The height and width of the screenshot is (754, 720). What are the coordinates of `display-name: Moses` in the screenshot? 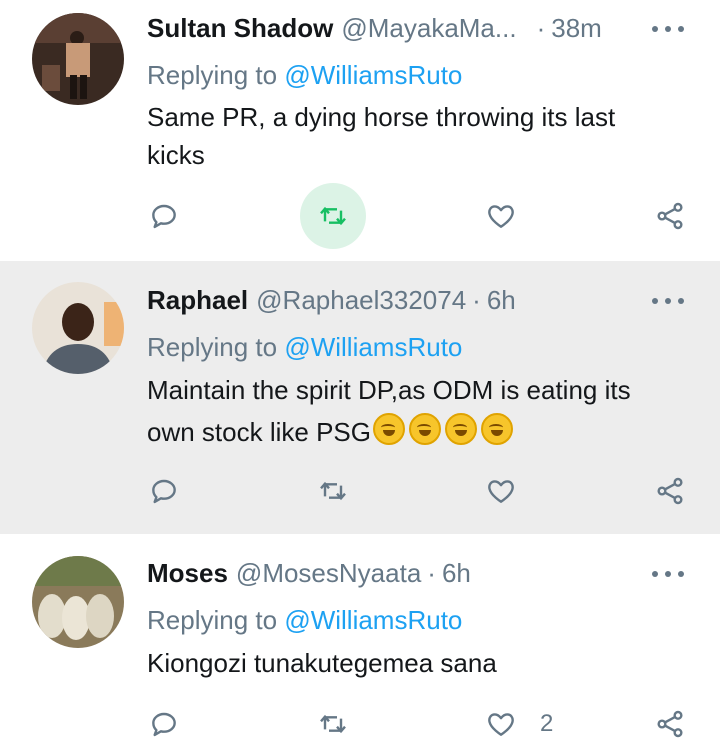 It's located at (187, 573).